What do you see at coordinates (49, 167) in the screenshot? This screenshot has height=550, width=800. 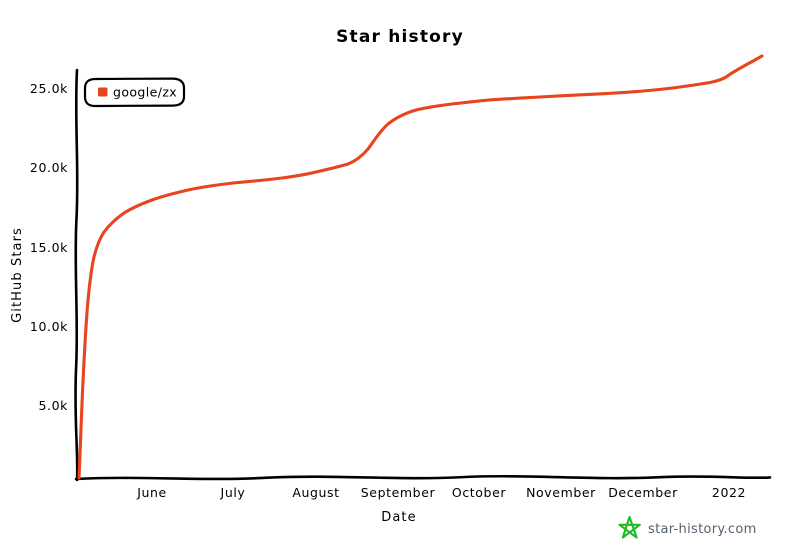 I see `y-tick-label: 20.0k` at bounding box center [49, 167].